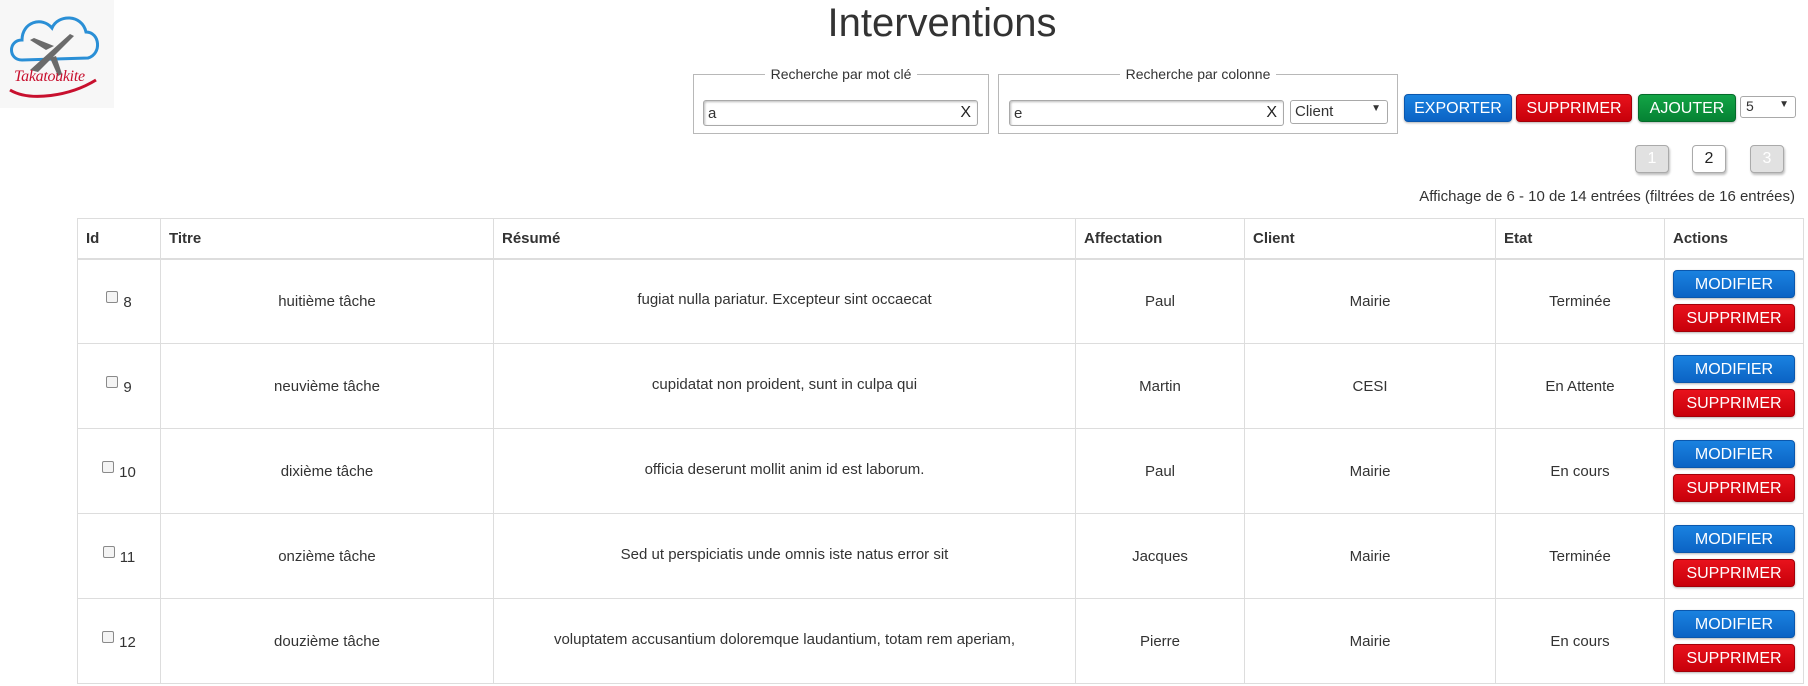  I want to click on id-cell: 12, so click(119, 641).